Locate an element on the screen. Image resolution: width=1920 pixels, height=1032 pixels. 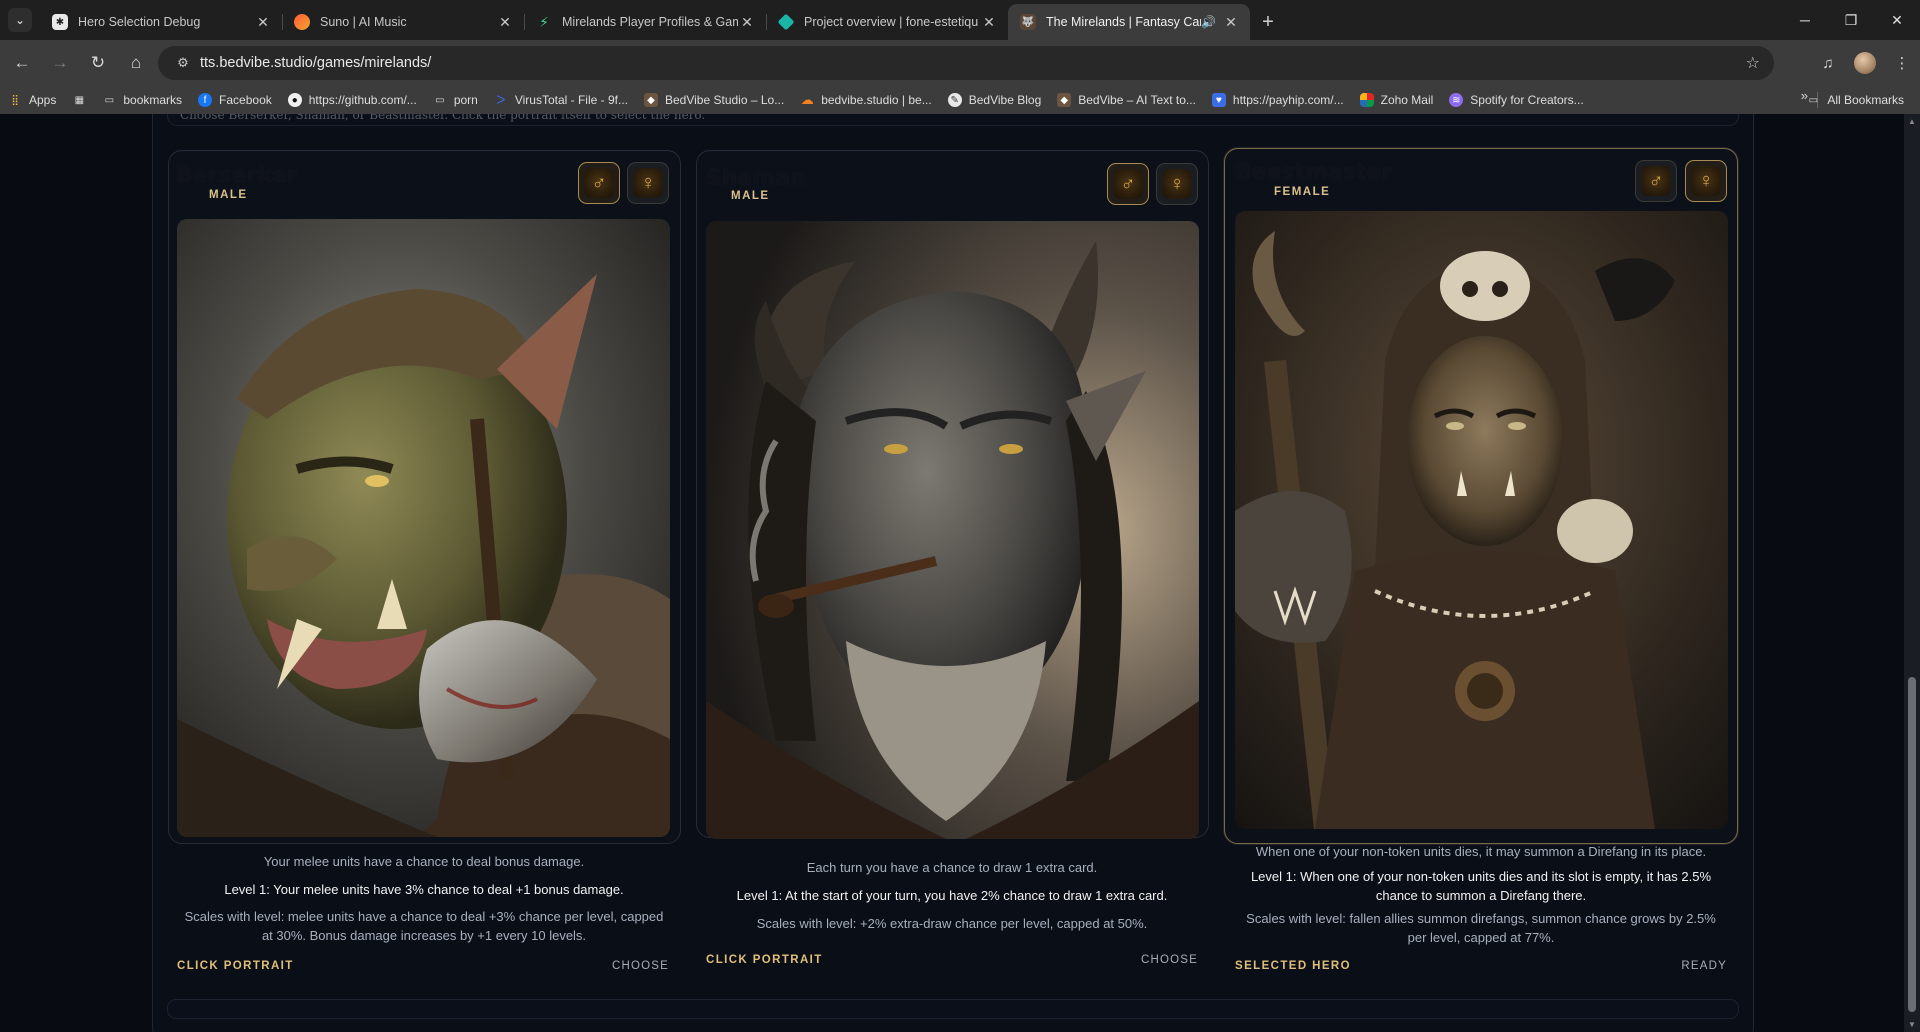
scroll-down-arrow-icon: ▼ is located at coordinates (1912, 1024).